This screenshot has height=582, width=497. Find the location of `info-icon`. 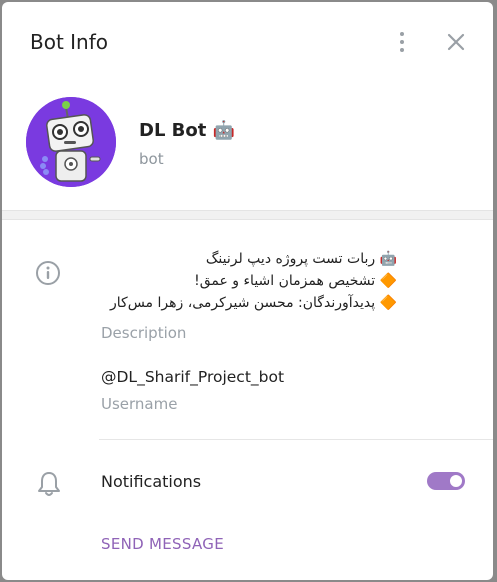

info-icon is located at coordinates (48, 273).